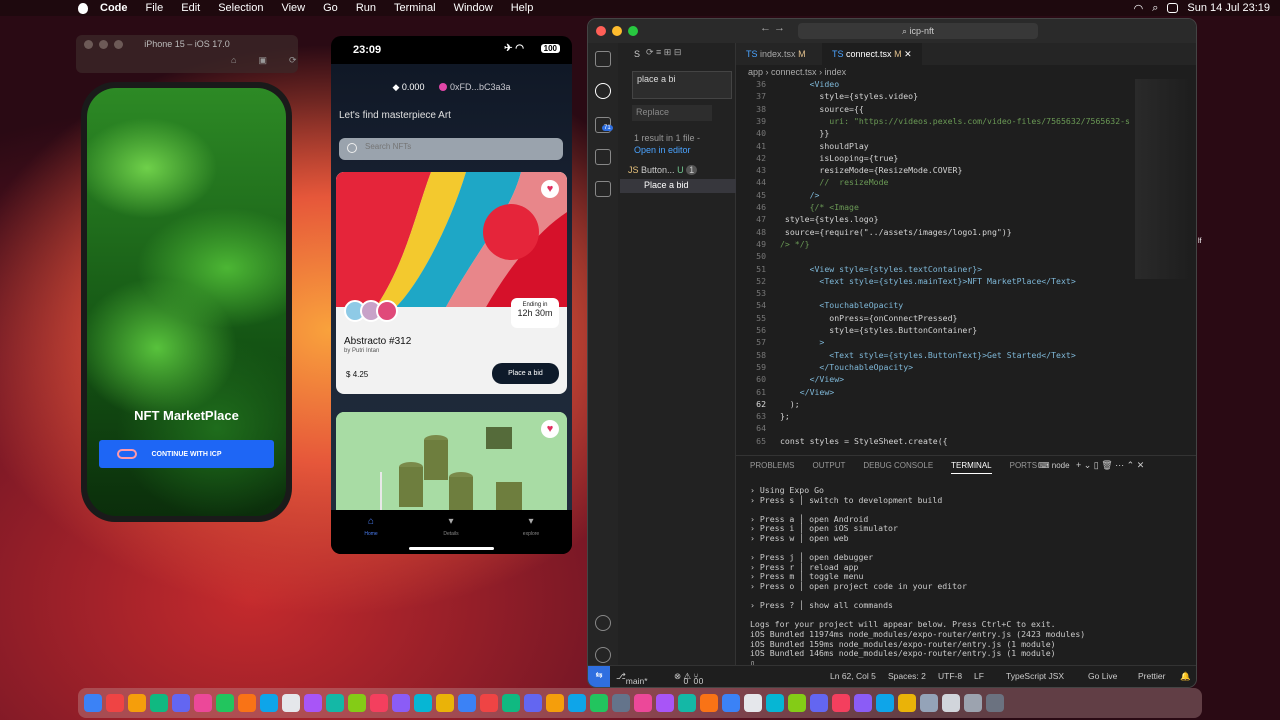  Describe the element at coordinates (366, 8) in the screenshot. I see `menu-run: Run` at that location.